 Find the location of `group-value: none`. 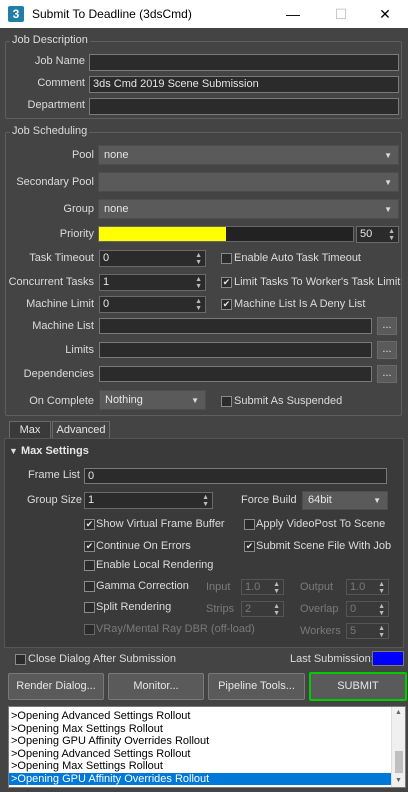

group-value: none is located at coordinates (116, 209).